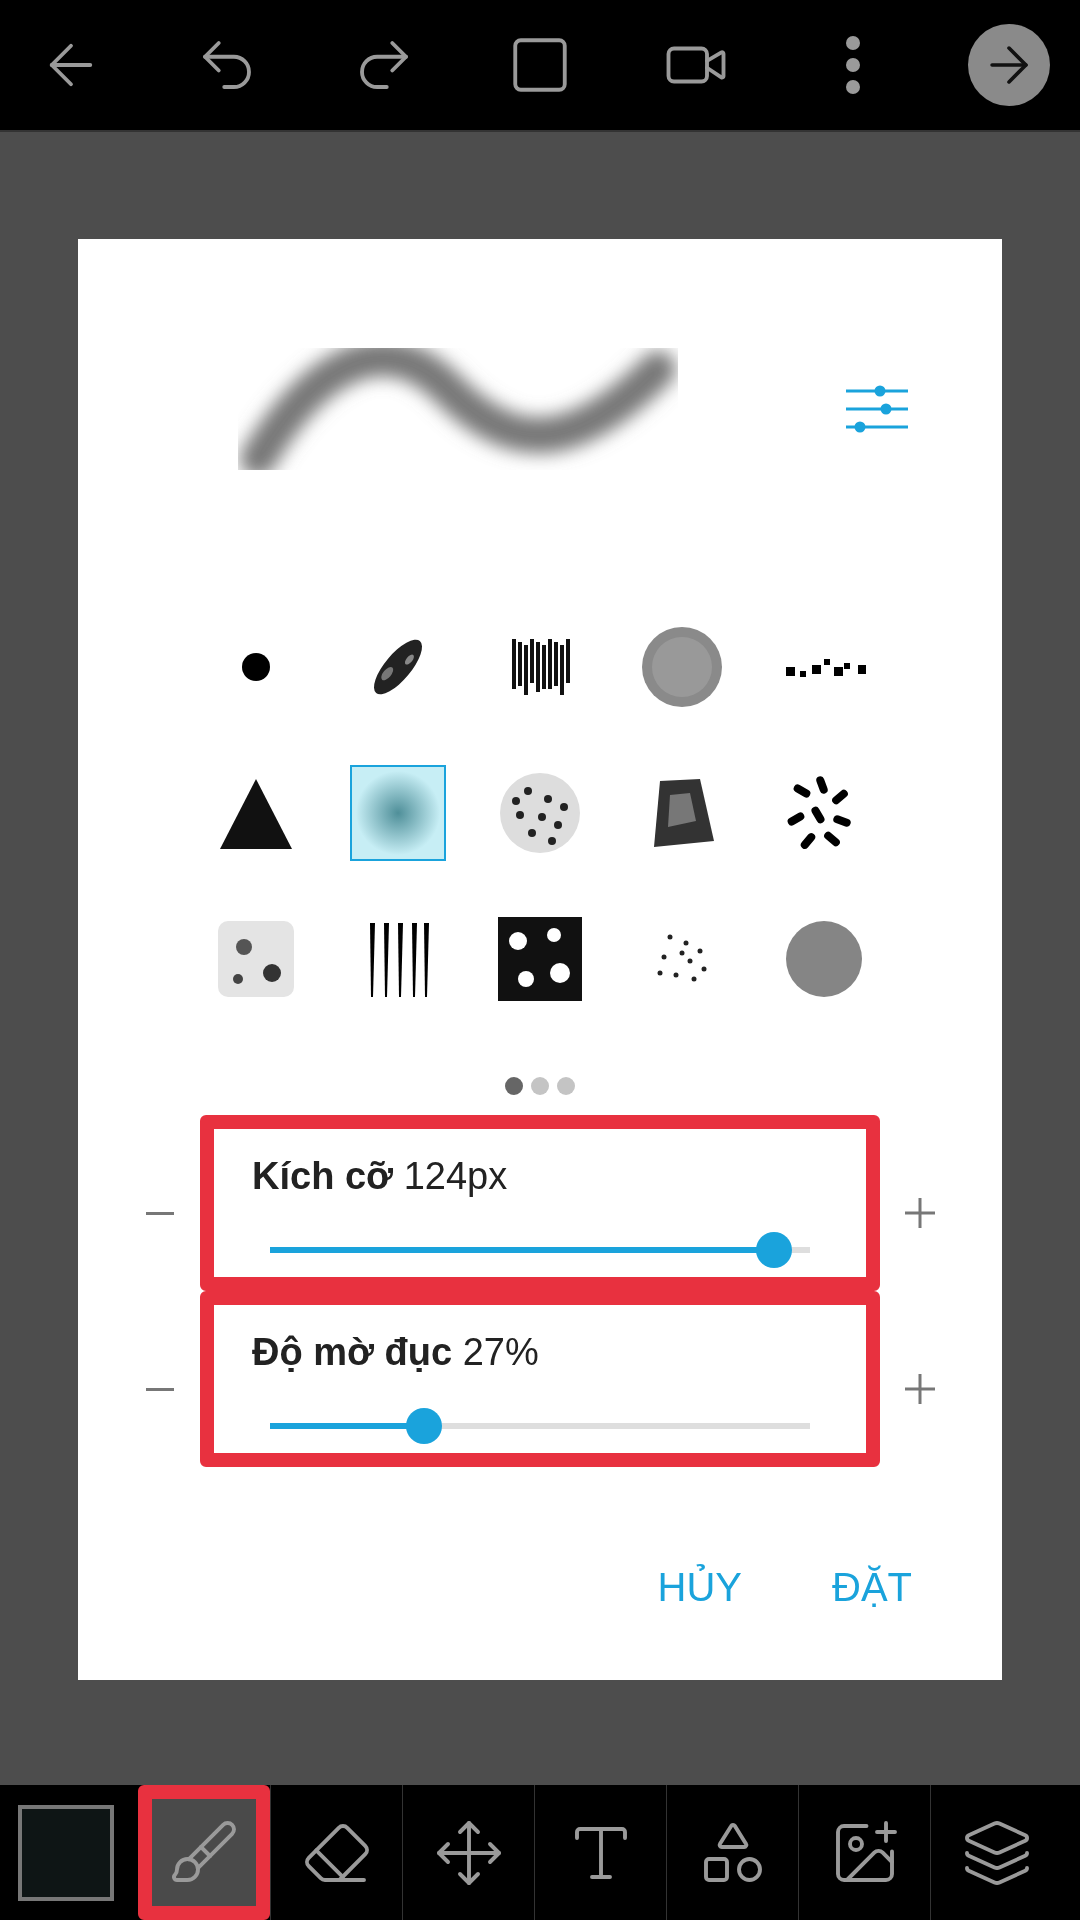 Image resolution: width=1080 pixels, height=1920 pixels. I want to click on slider-value: 27%, so click(500, 1352).